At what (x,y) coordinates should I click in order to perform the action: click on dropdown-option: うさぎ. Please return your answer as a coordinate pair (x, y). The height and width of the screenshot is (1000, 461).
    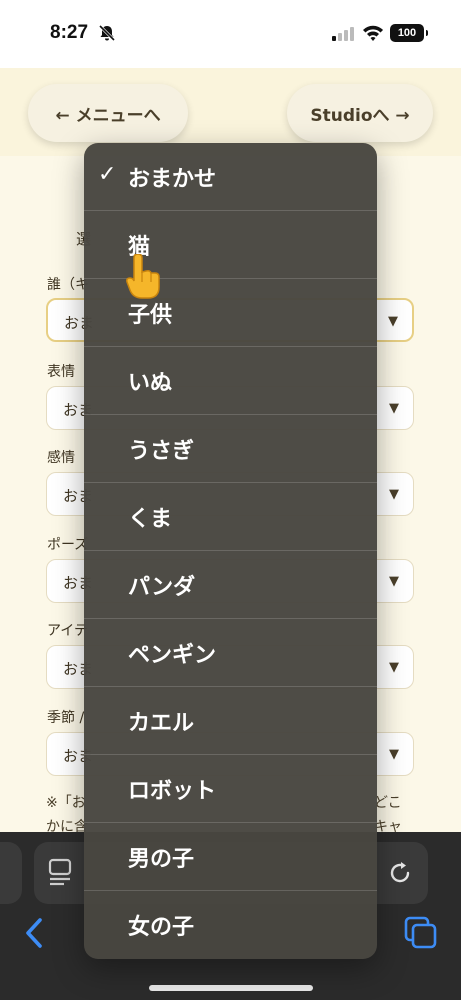
    Looking at the image, I should click on (230, 449).